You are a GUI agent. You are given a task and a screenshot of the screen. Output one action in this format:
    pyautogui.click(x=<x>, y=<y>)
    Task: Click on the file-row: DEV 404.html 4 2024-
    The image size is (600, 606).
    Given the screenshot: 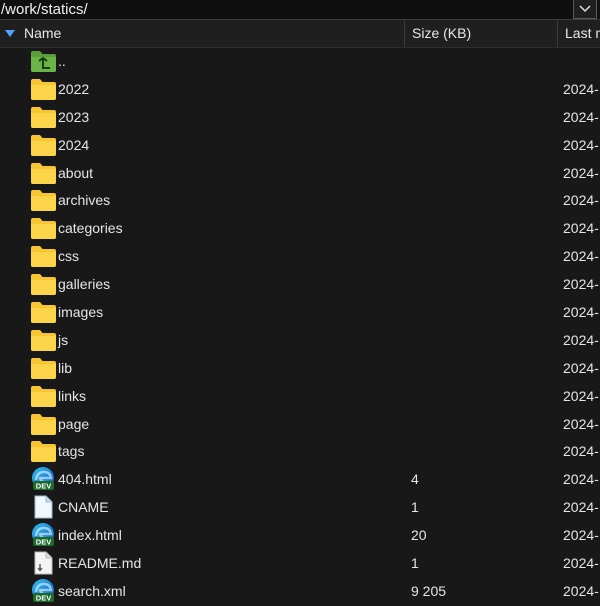 What is the action you would take?
    pyautogui.click(x=300, y=479)
    